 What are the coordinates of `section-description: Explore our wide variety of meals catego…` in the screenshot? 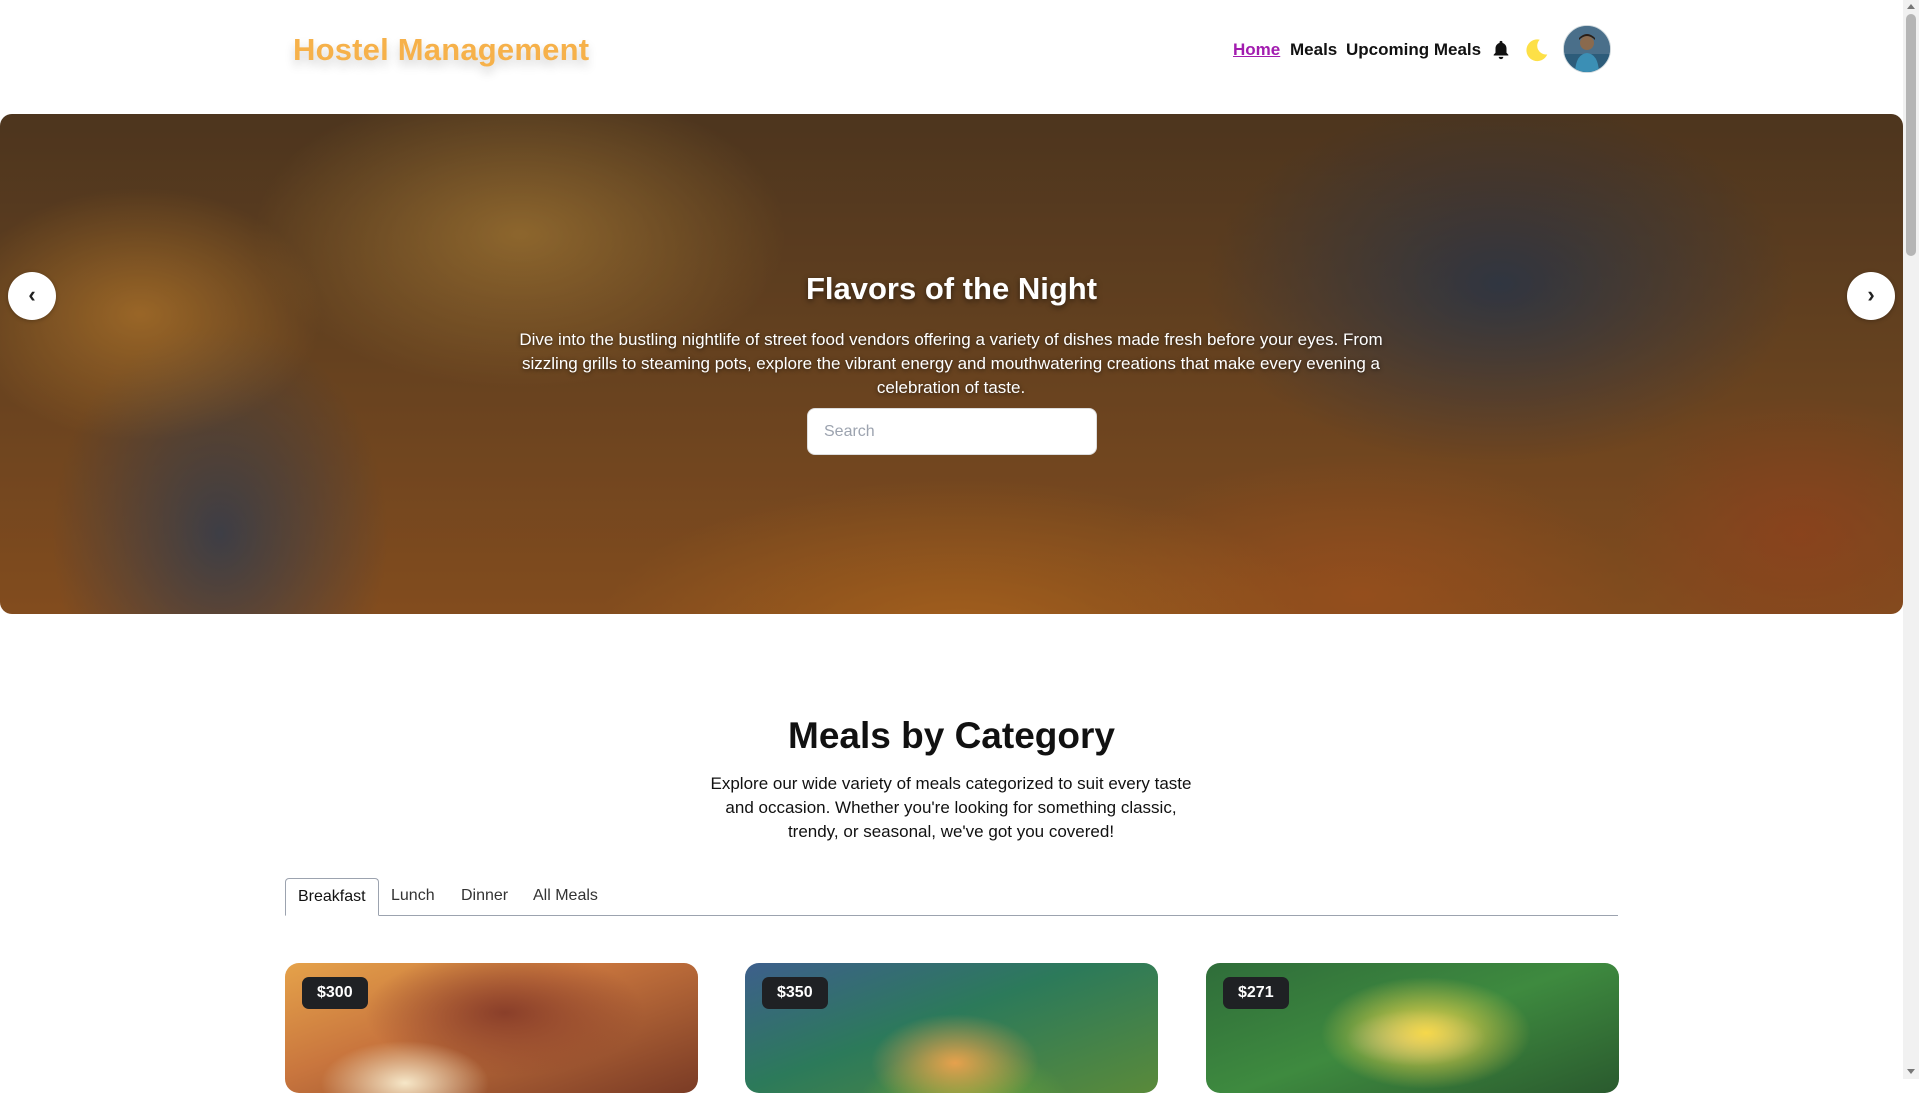 It's located at (951, 807).